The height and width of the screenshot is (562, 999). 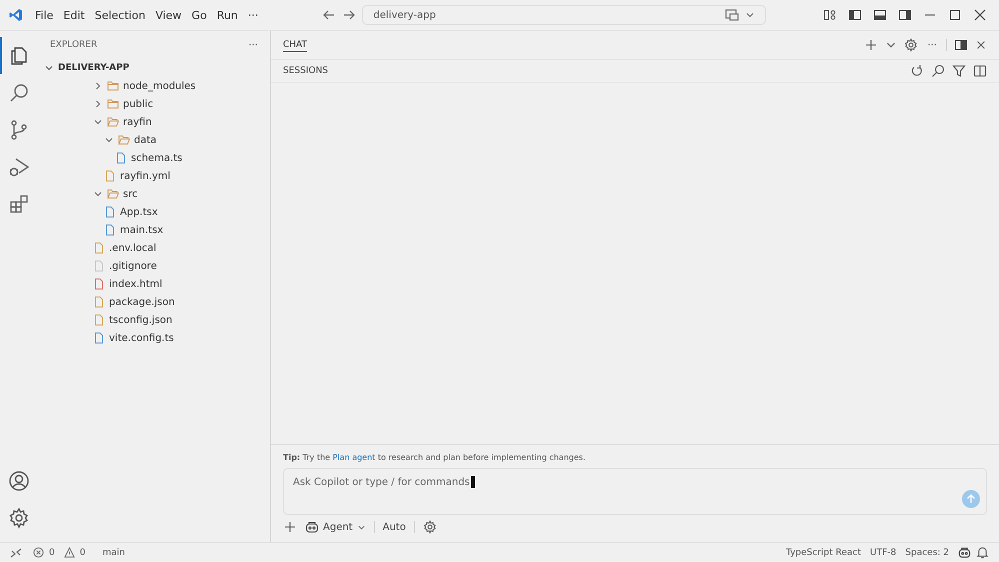 I want to click on tree-item: vite.config.ts, so click(x=153, y=338).